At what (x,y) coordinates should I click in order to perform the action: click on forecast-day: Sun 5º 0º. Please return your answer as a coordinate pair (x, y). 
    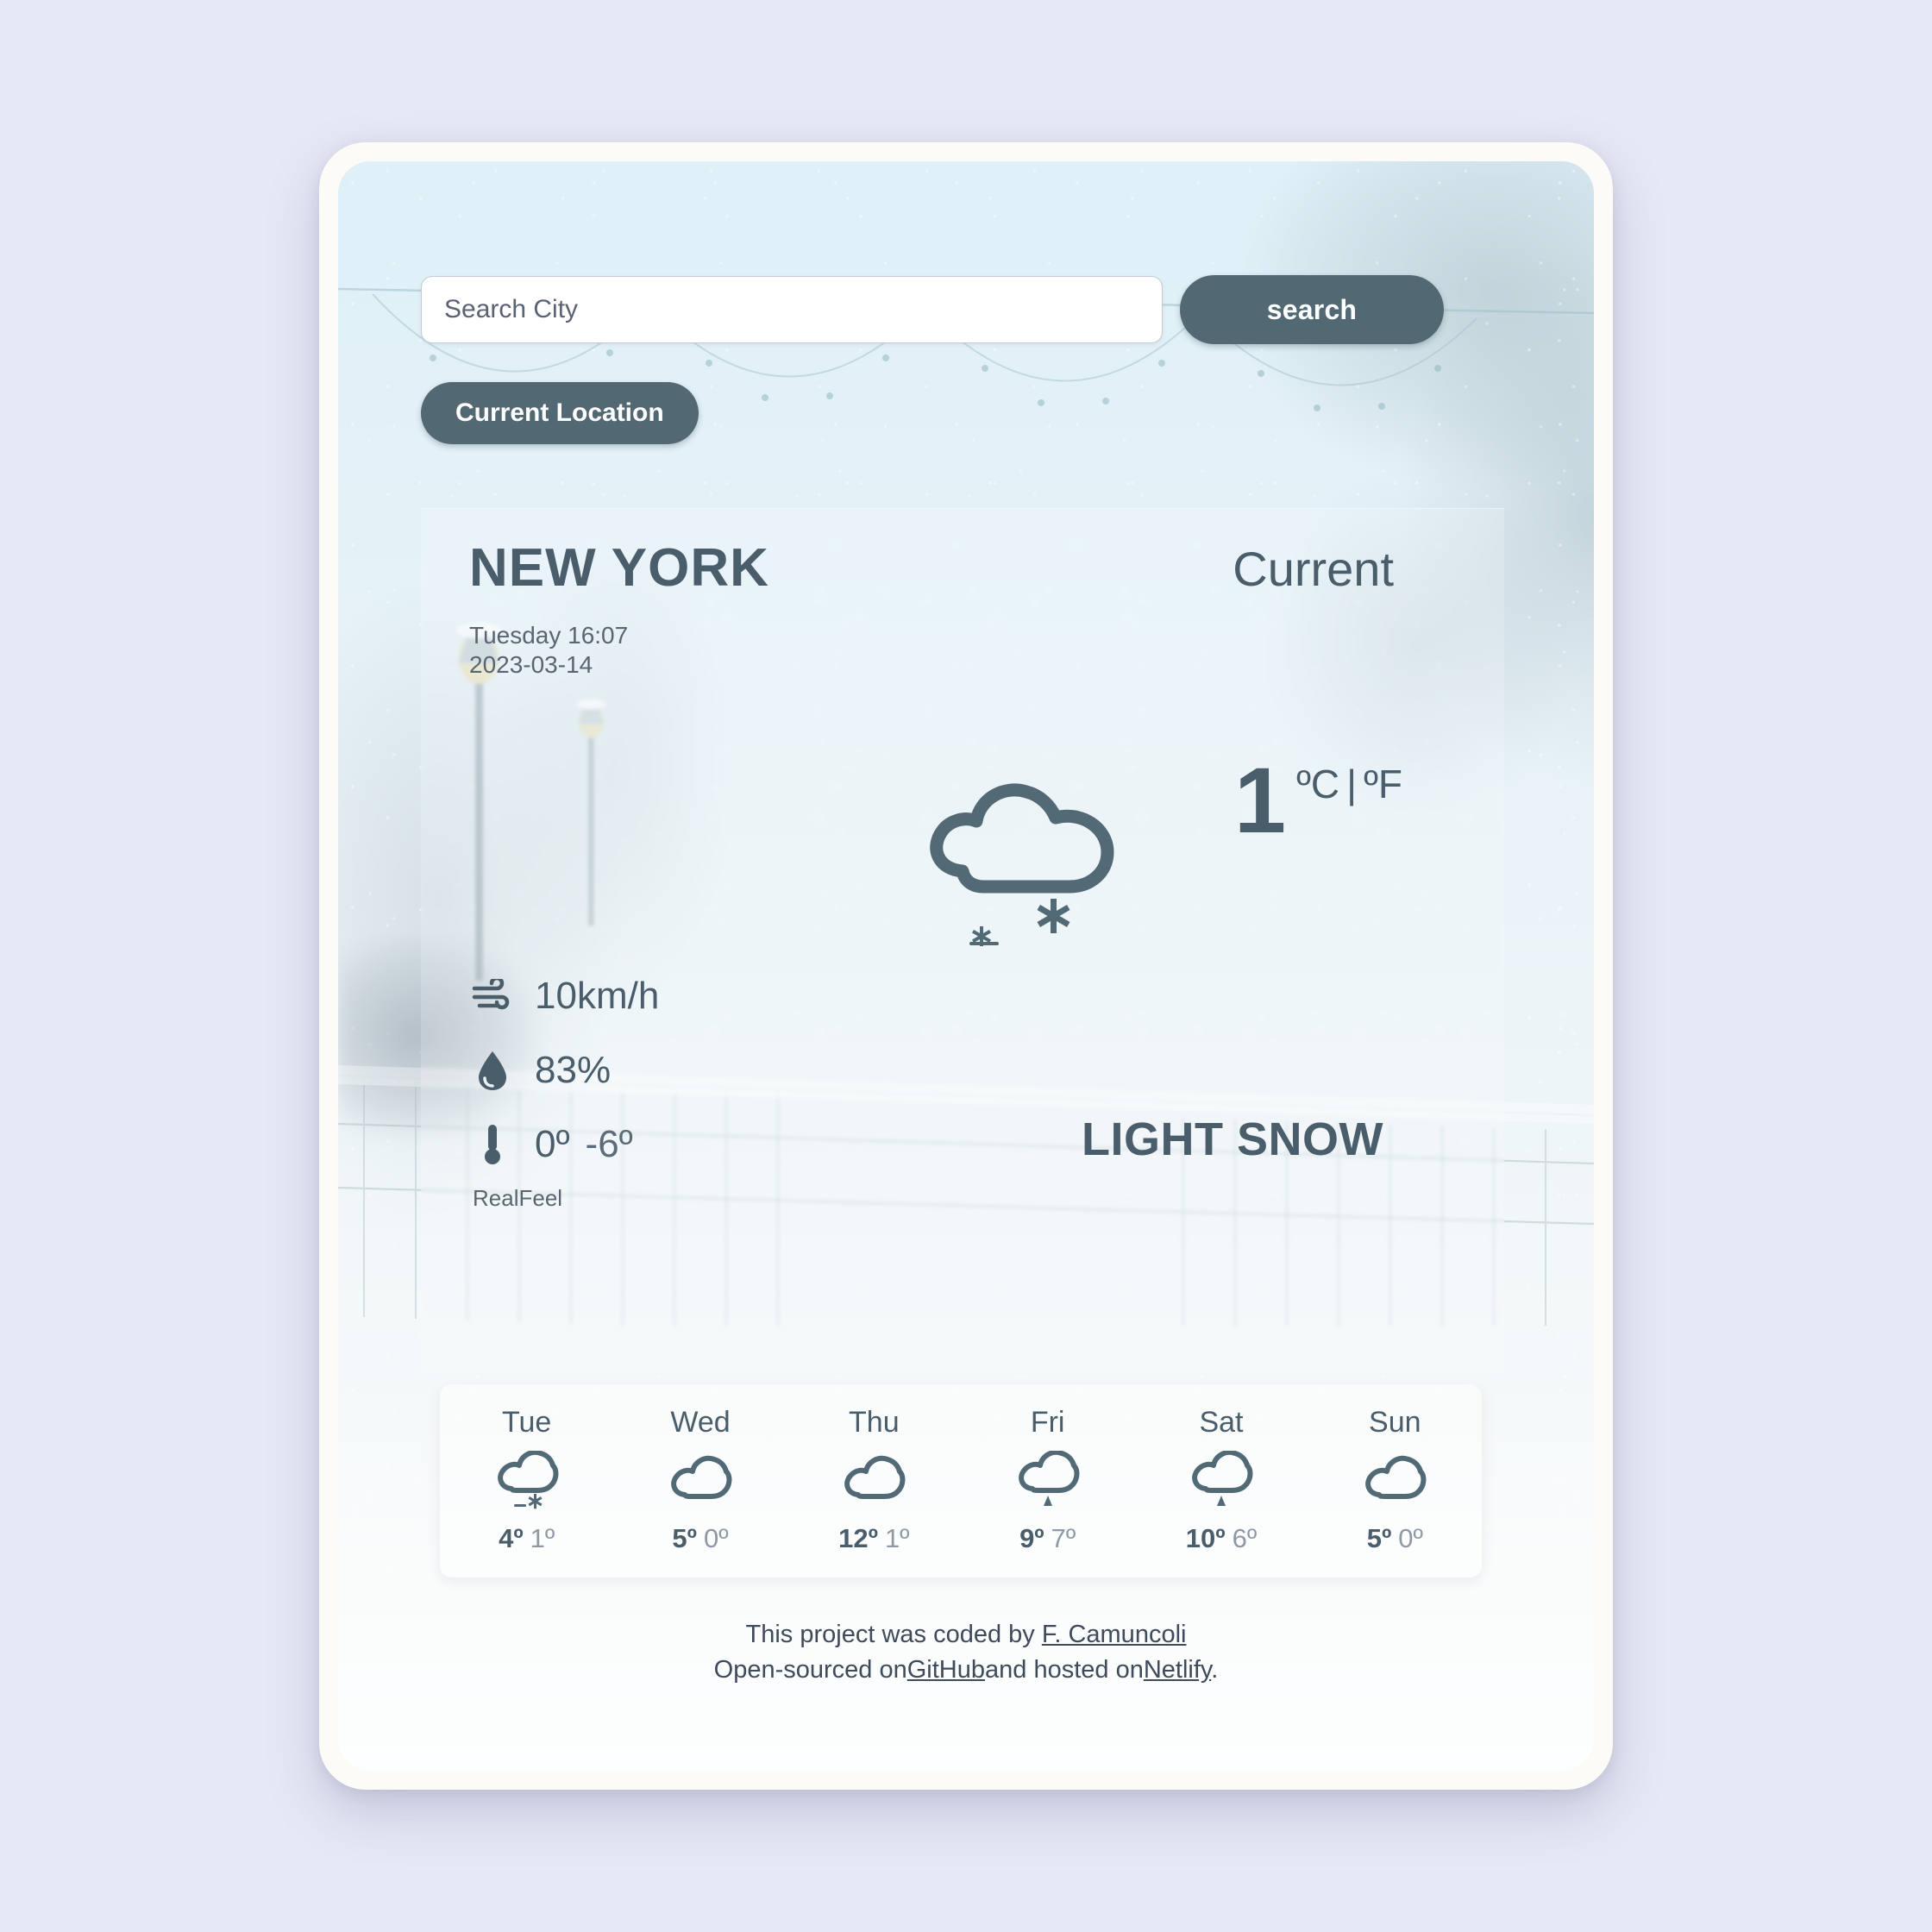
    Looking at the image, I should click on (1395, 1481).